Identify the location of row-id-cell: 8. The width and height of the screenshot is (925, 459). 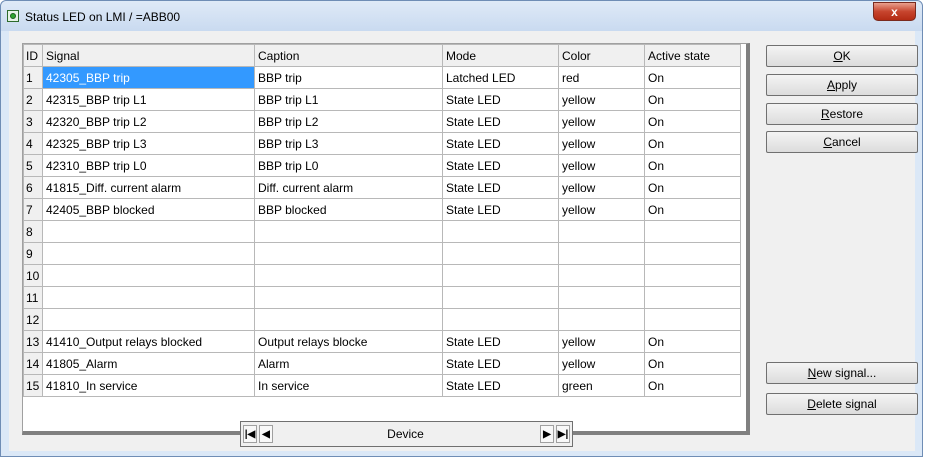
(33, 231).